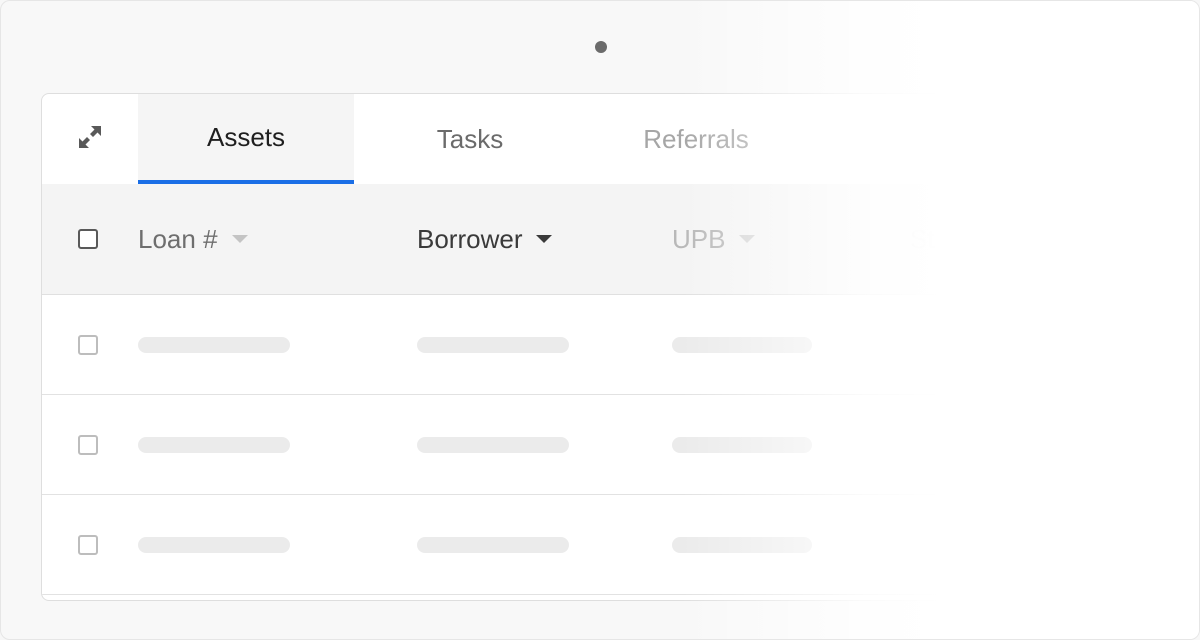  Describe the element at coordinates (470, 238) in the screenshot. I see `column-label: Borrower` at that location.